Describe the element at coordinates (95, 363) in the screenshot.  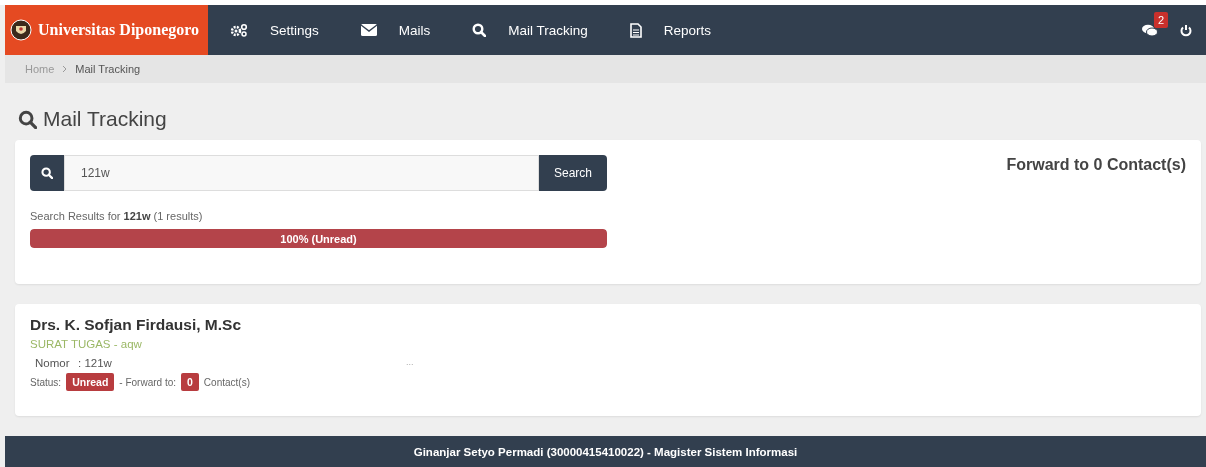
I see `nomor-value: : 121w` at that location.